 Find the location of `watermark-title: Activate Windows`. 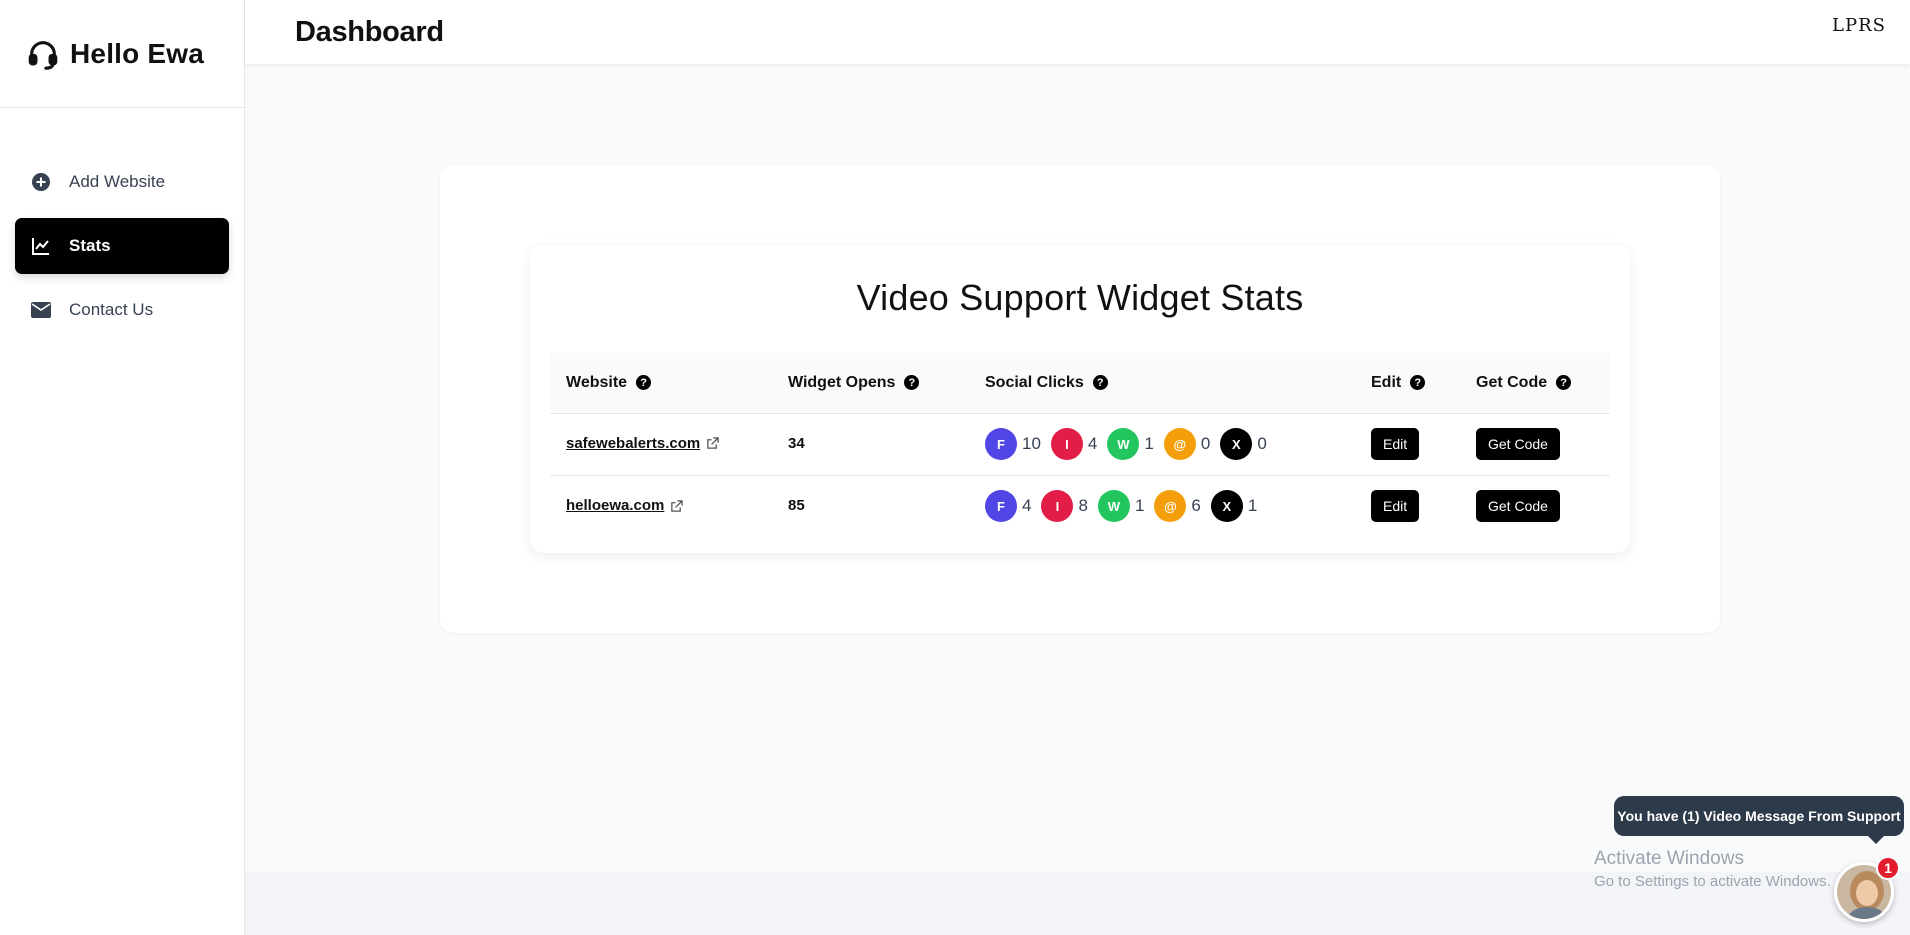

watermark-title: Activate Windows is located at coordinates (1669, 858).